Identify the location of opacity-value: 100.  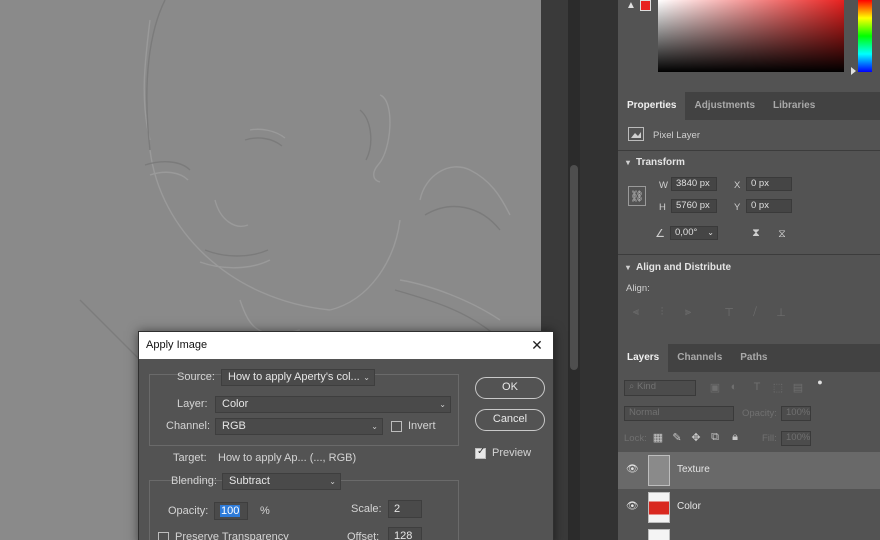
(230, 511).